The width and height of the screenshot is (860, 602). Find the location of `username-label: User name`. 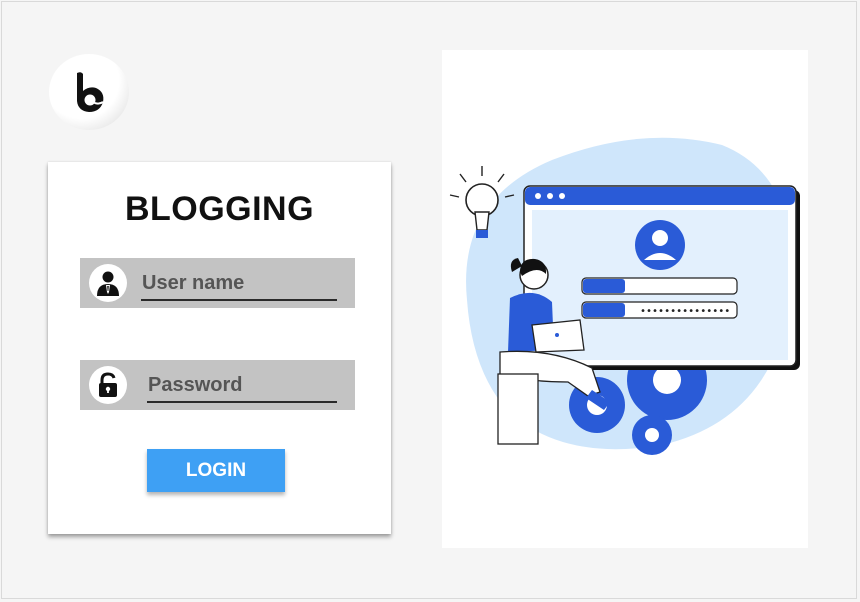

username-label: User name is located at coordinates (193, 283).